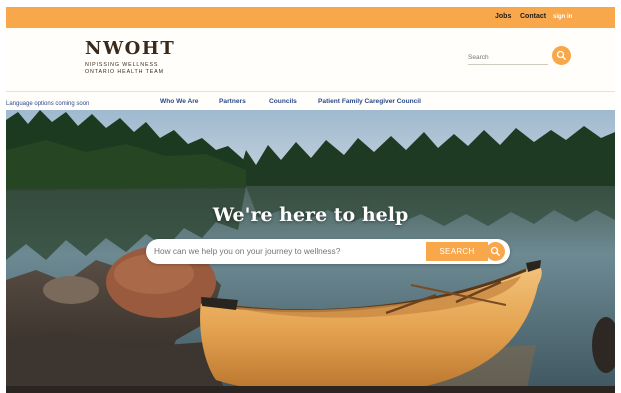 The height and width of the screenshot is (393, 621). Describe the element at coordinates (232, 101) in the screenshot. I see `nav-partners: Partners` at that location.